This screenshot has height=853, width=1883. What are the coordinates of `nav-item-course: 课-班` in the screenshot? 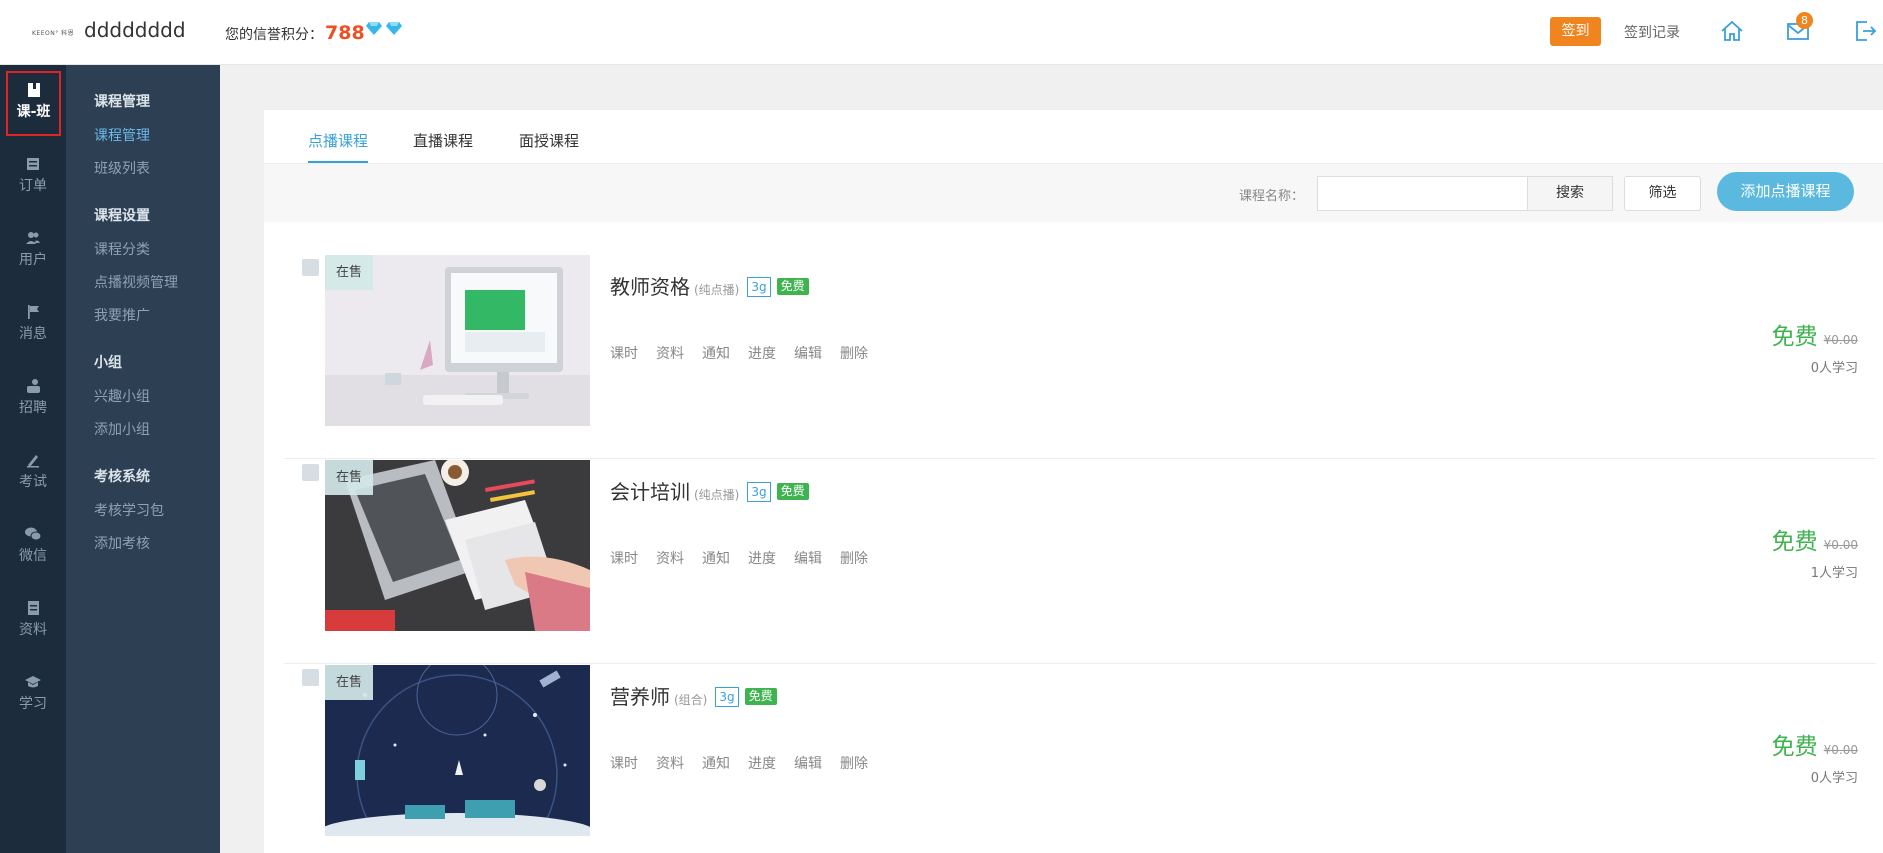 It's located at (33, 103).